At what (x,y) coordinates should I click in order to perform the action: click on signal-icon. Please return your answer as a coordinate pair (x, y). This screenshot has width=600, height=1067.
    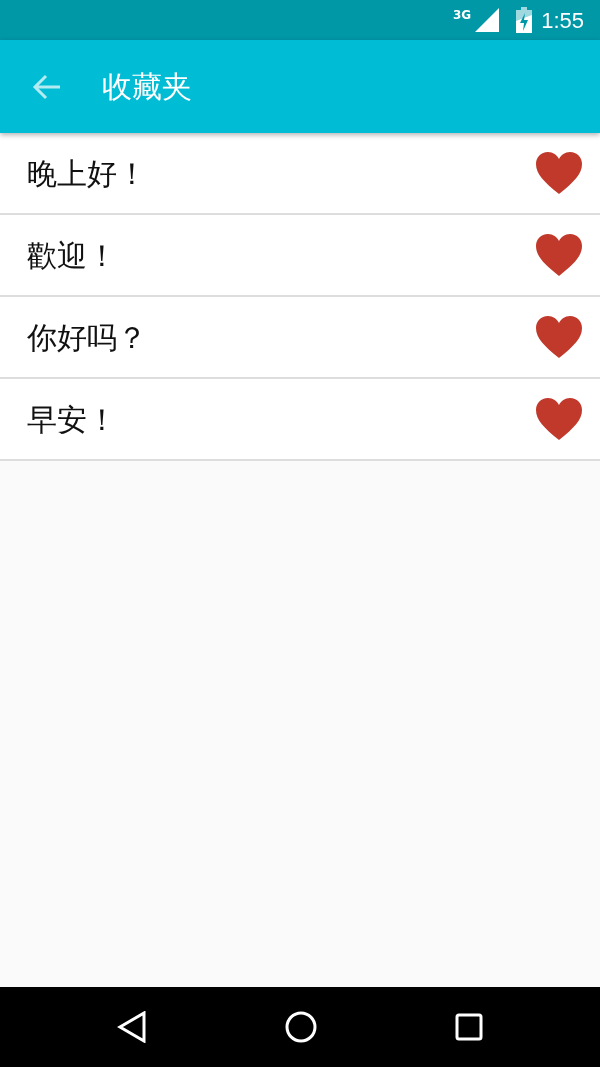
    Looking at the image, I should click on (487, 20).